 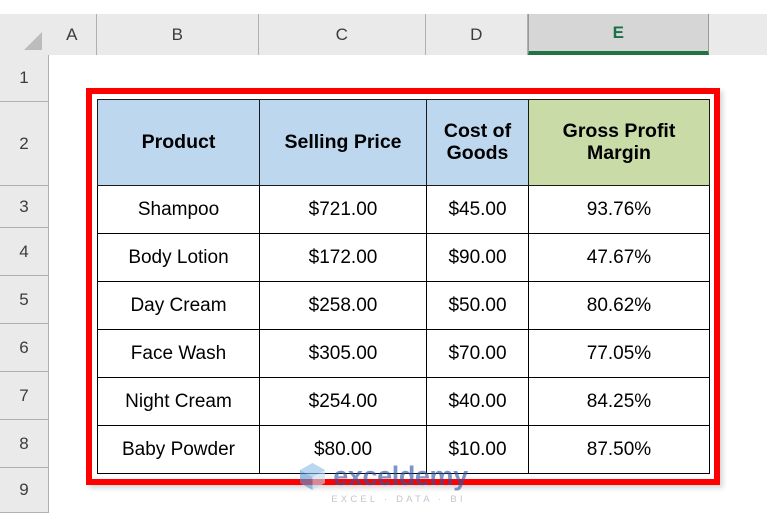 What do you see at coordinates (24, 444) in the screenshot?
I see `row-header-8: 8` at bounding box center [24, 444].